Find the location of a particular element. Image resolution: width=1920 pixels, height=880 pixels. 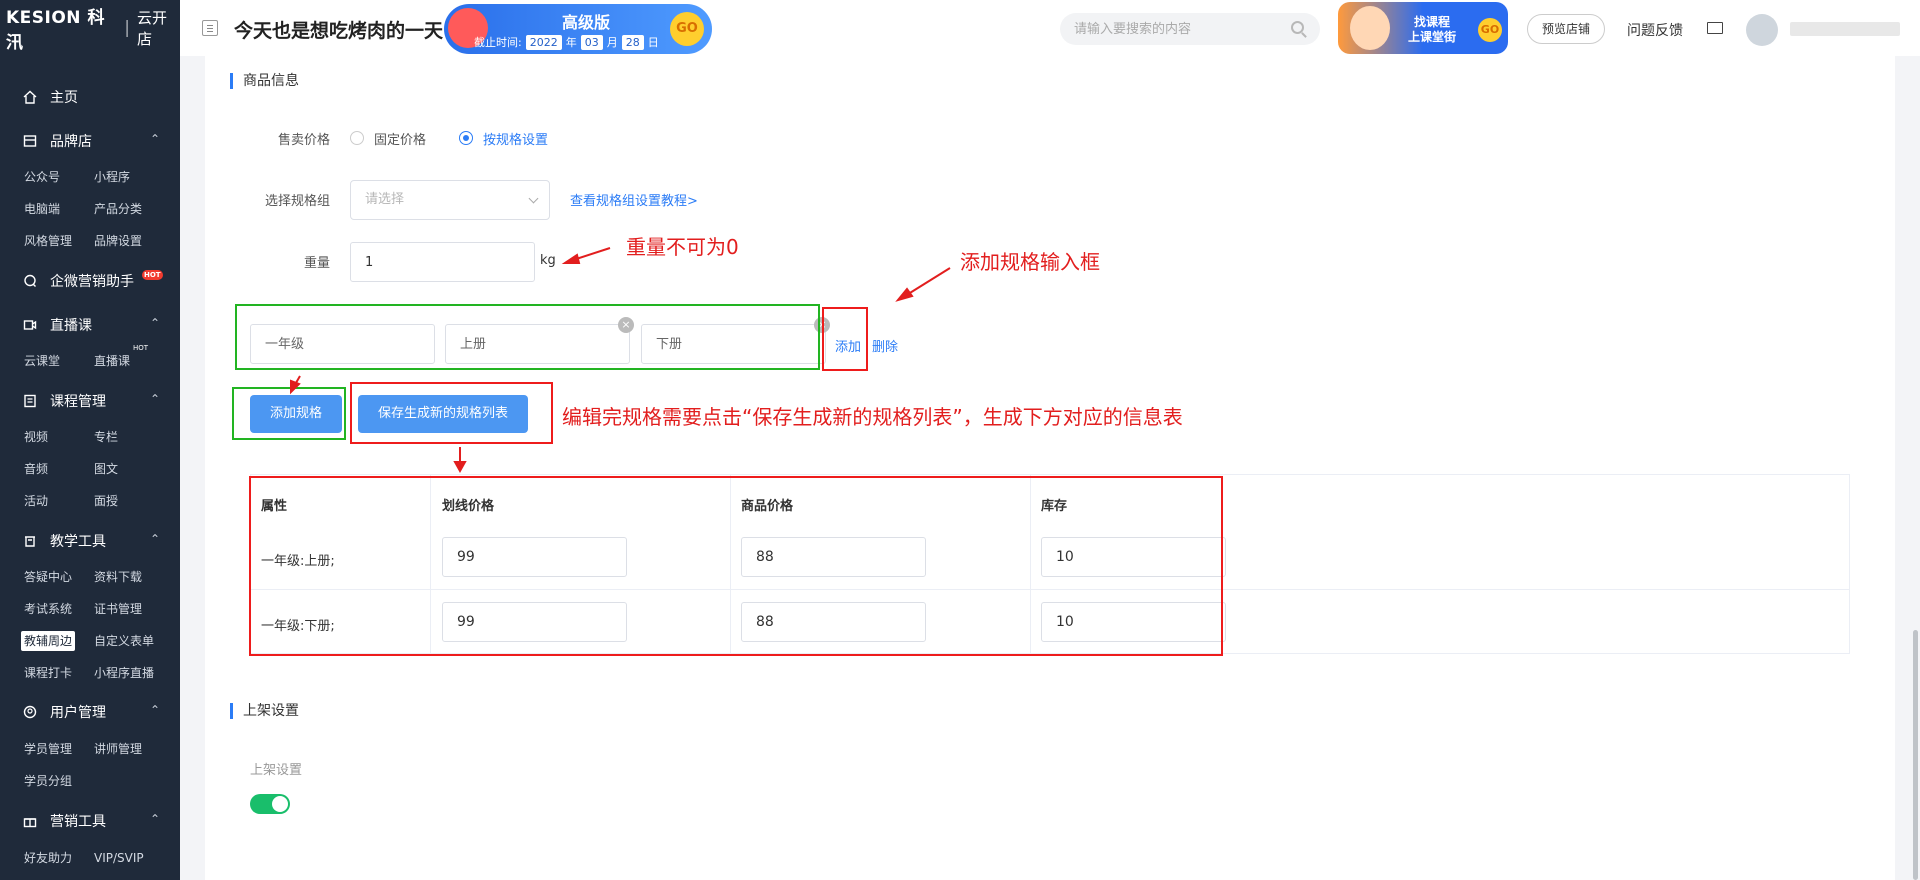

nav-brand-store: 品牌店 ⌃ is located at coordinates (90, 141).